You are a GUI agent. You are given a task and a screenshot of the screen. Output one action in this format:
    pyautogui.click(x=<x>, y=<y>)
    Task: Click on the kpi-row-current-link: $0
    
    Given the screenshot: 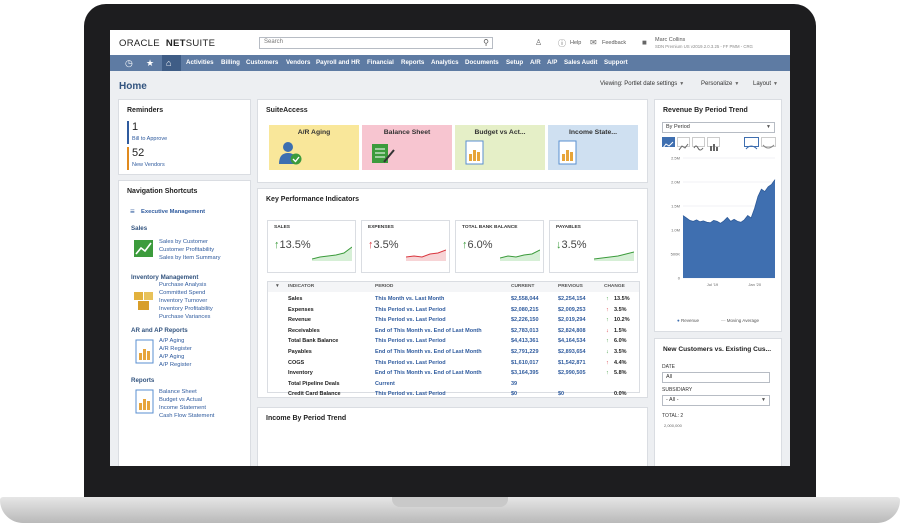 What is the action you would take?
    pyautogui.click(x=514, y=394)
    